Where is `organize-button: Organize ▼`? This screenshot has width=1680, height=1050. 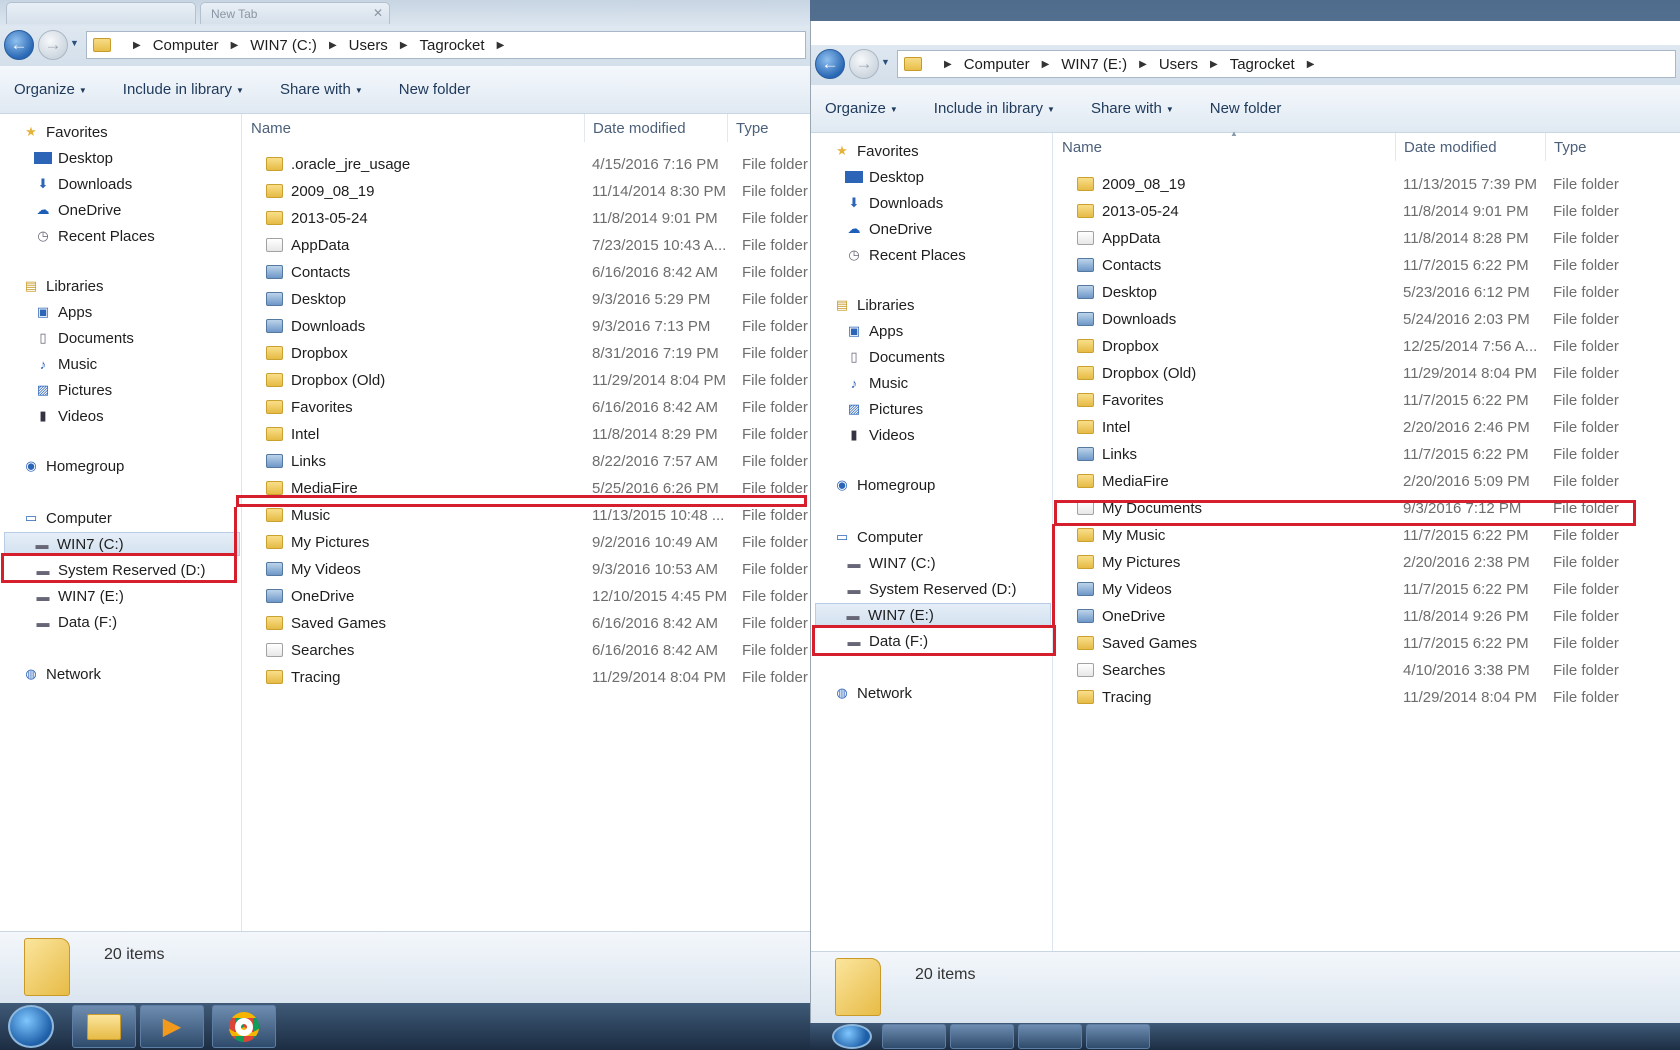
organize-button: Organize ▼ is located at coordinates (50, 89).